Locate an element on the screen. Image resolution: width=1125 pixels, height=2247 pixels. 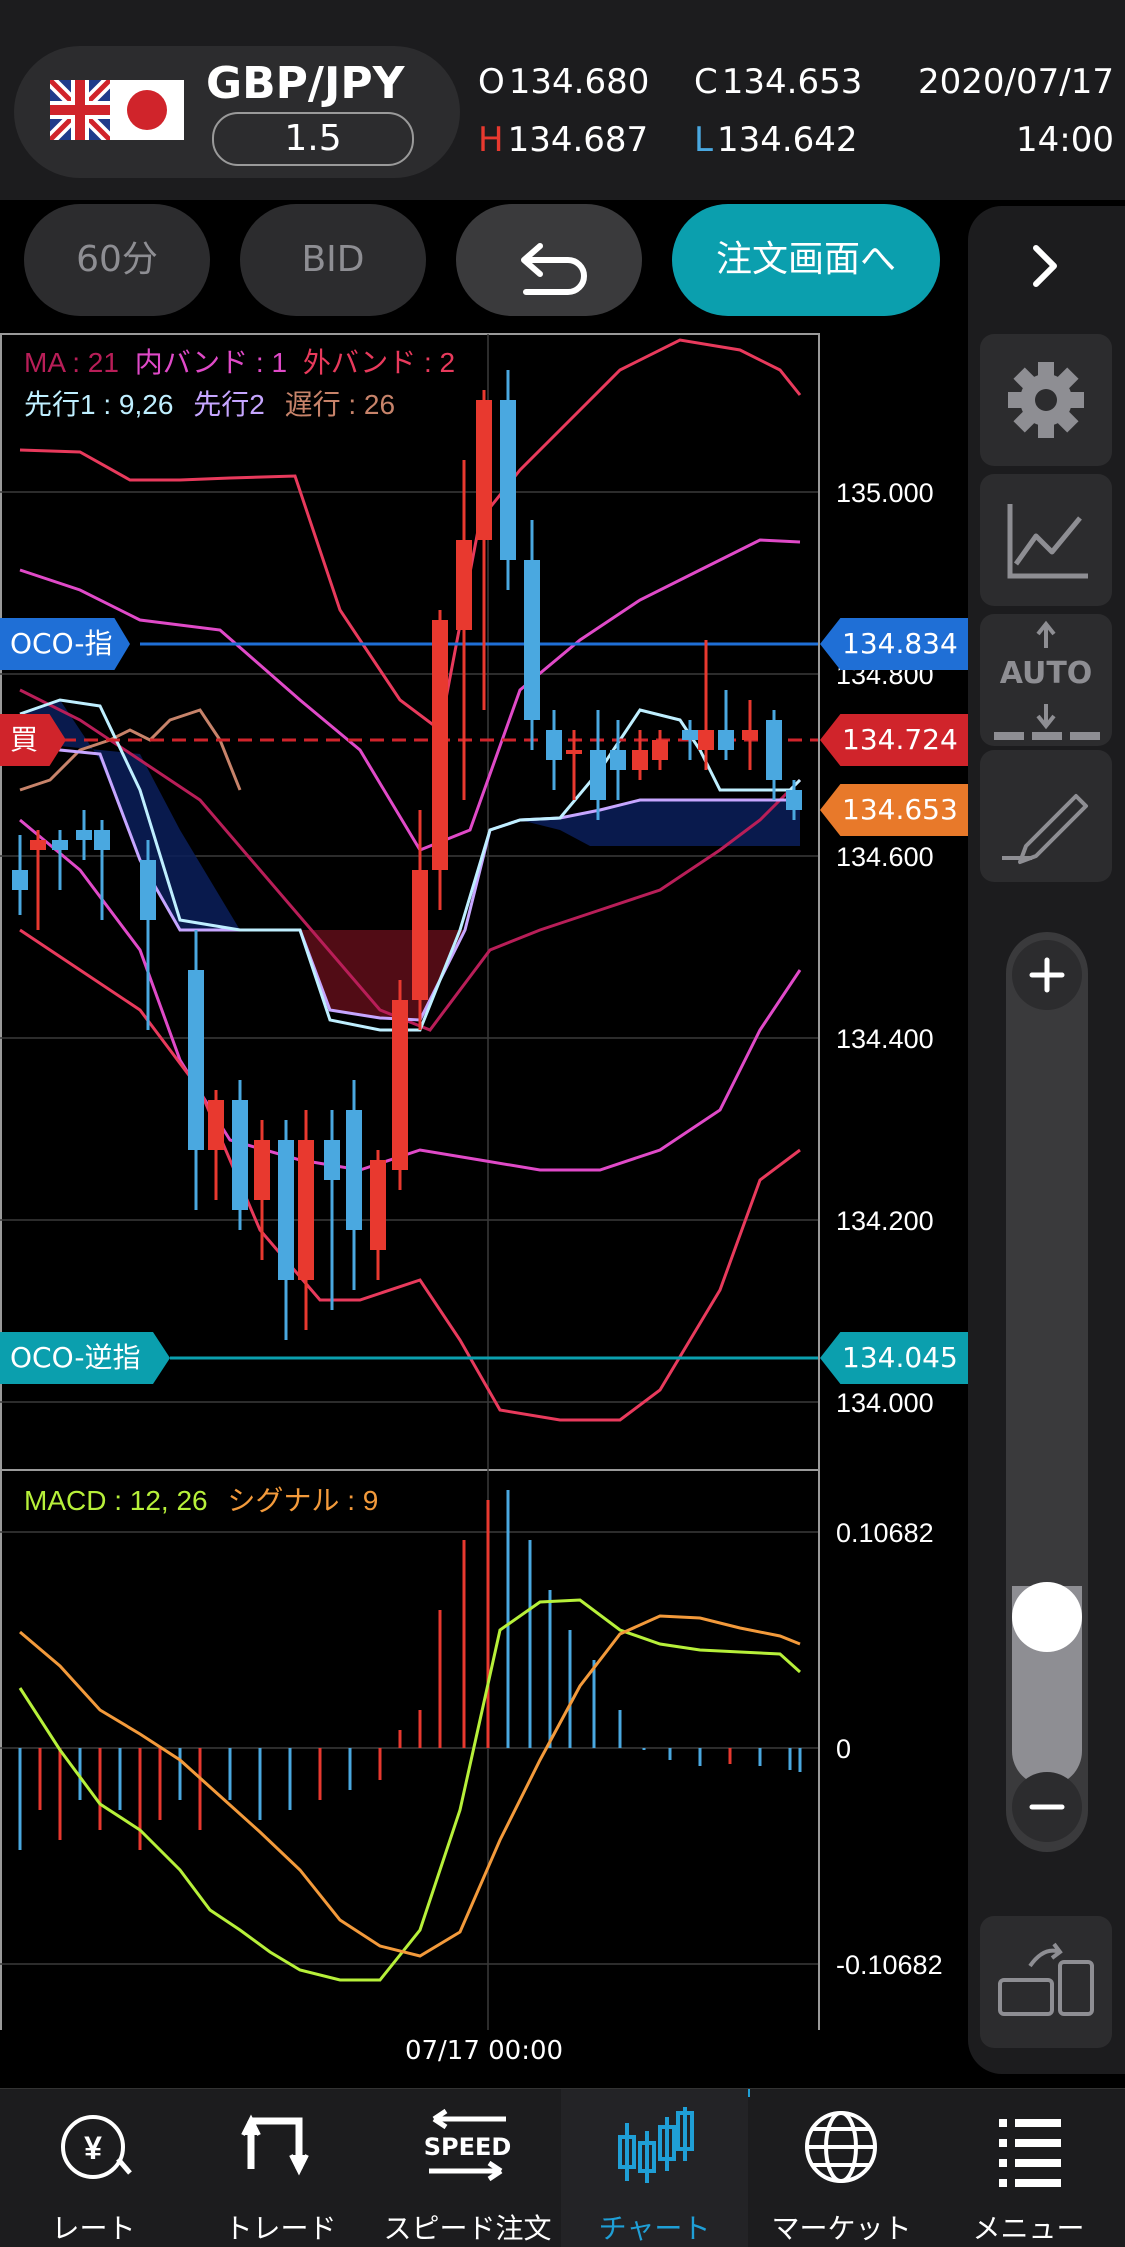
layout-switch-icon is located at coordinates (1046, 1979).